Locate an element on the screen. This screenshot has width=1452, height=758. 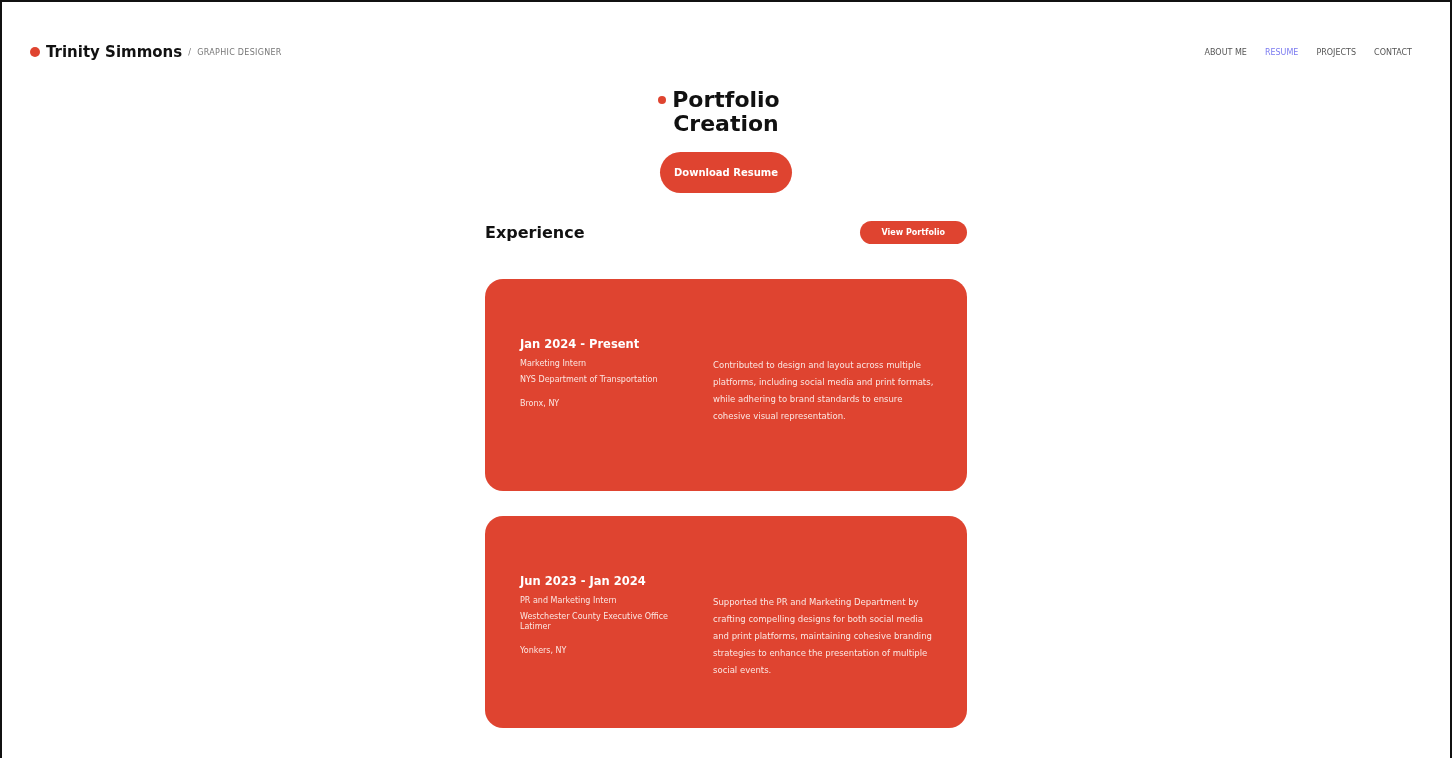
brand-dot-icon is located at coordinates (35, 52).